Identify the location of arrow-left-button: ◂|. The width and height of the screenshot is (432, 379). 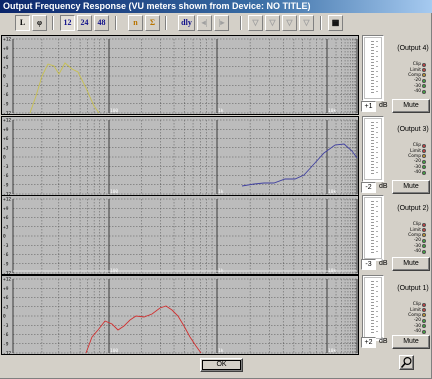
(204, 23).